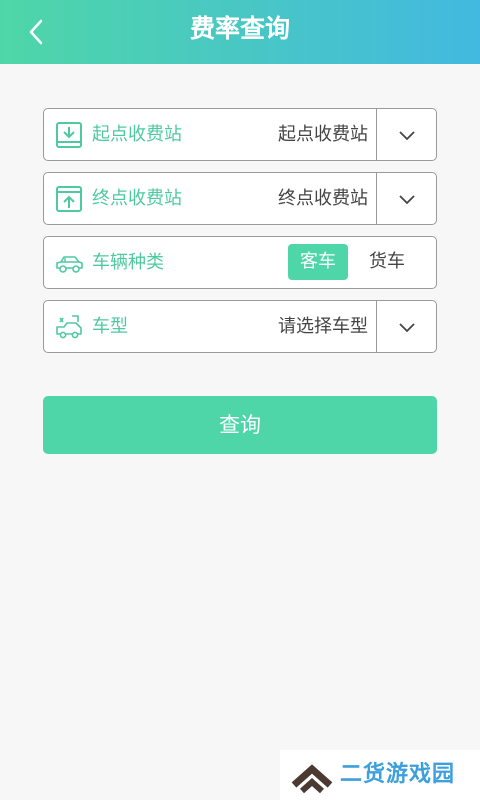 The width and height of the screenshot is (480, 800). What do you see at coordinates (128, 262) in the screenshot?
I see `vehicle-category-label: 车辆种类` at bounding box center [128, 262].